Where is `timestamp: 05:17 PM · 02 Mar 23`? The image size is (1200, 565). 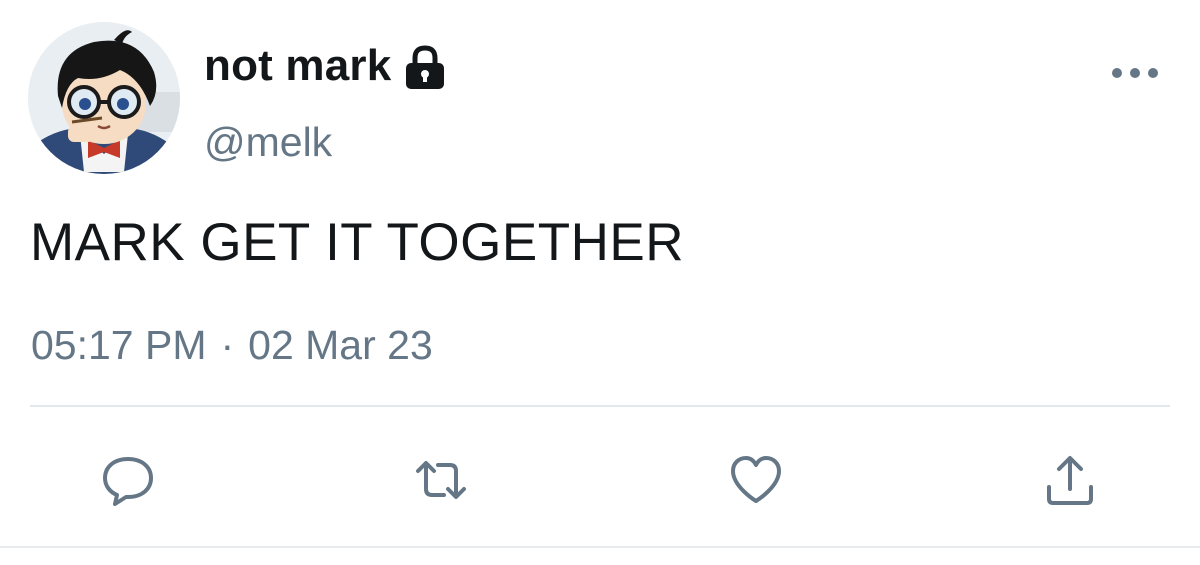
timestamp: 05:17 PM · 02 Mar 23 is located at coordinates (232, 345).